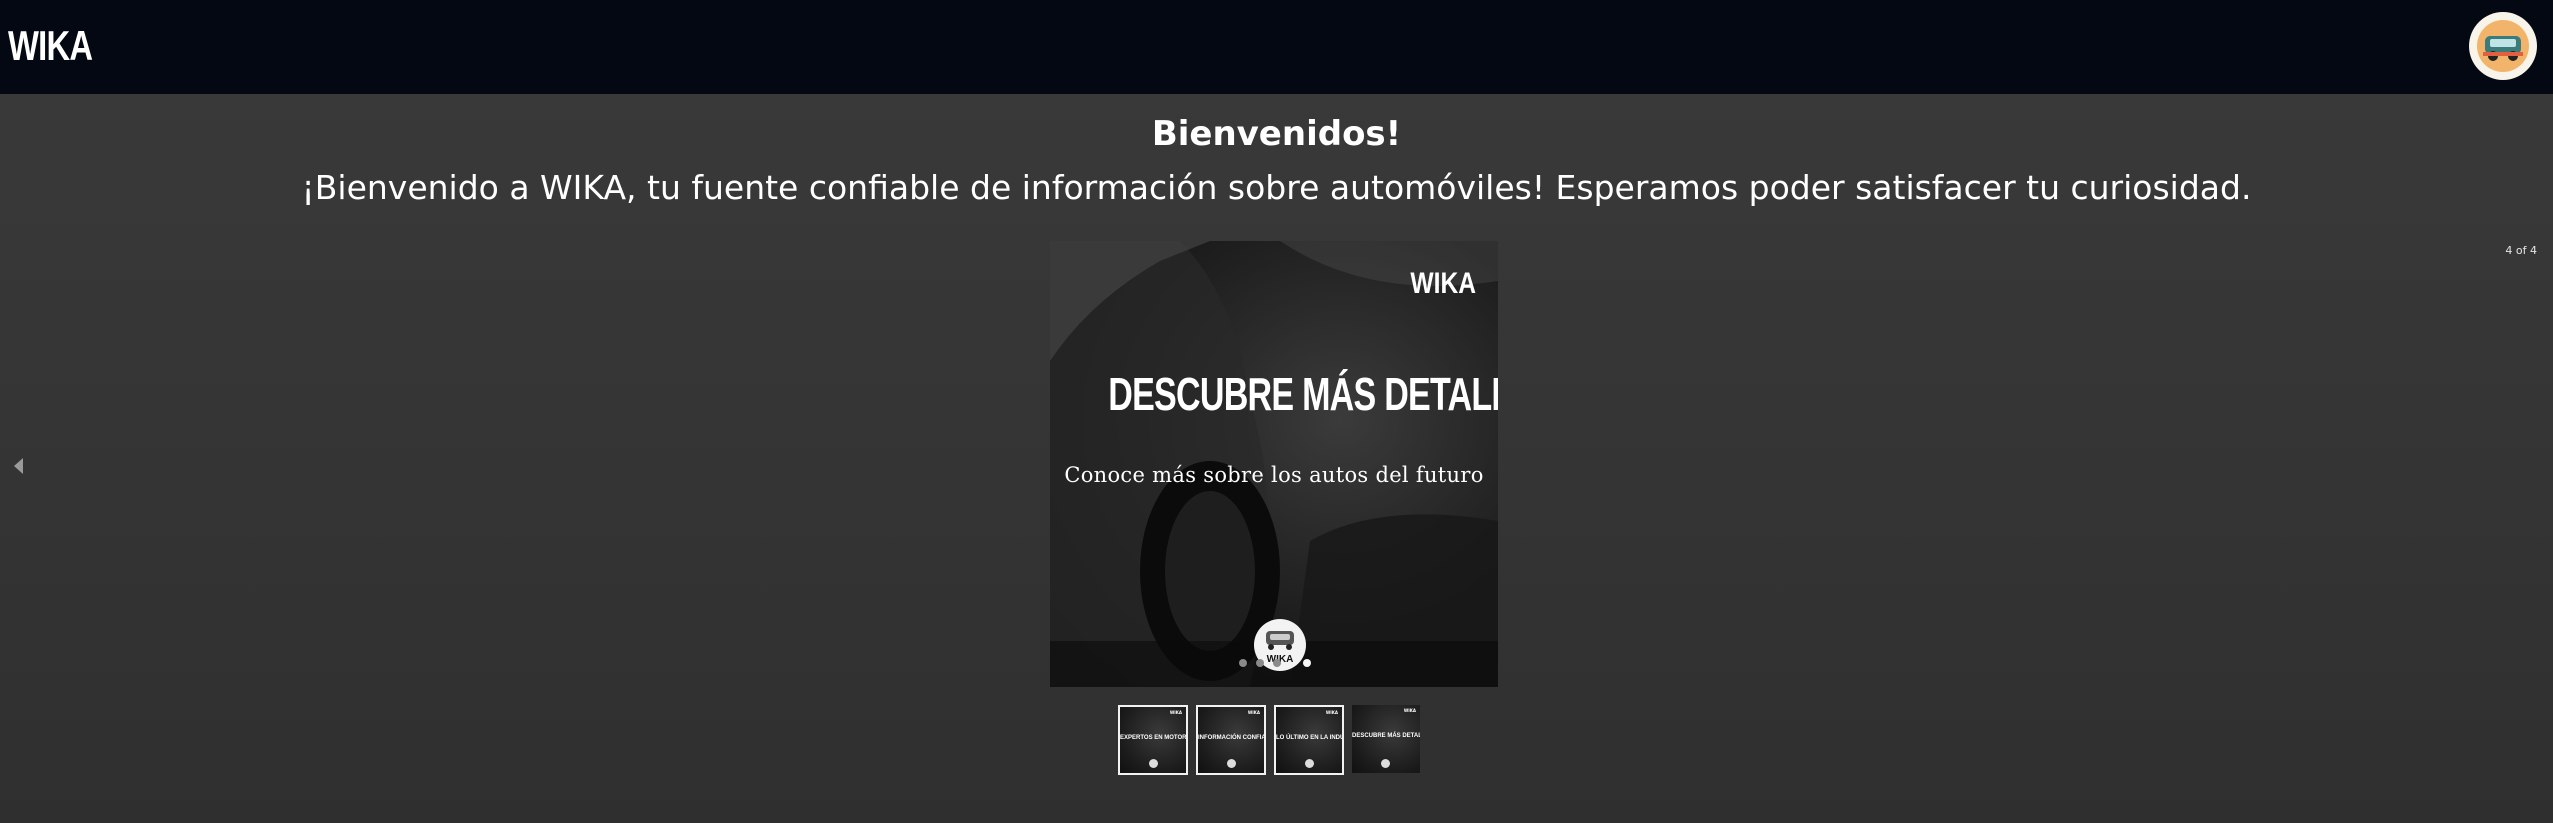 The image size is (2553, 823). Describe the element at coordinates (2503, 46) in the screenshot. I see `wika-logo-icon` at that location.